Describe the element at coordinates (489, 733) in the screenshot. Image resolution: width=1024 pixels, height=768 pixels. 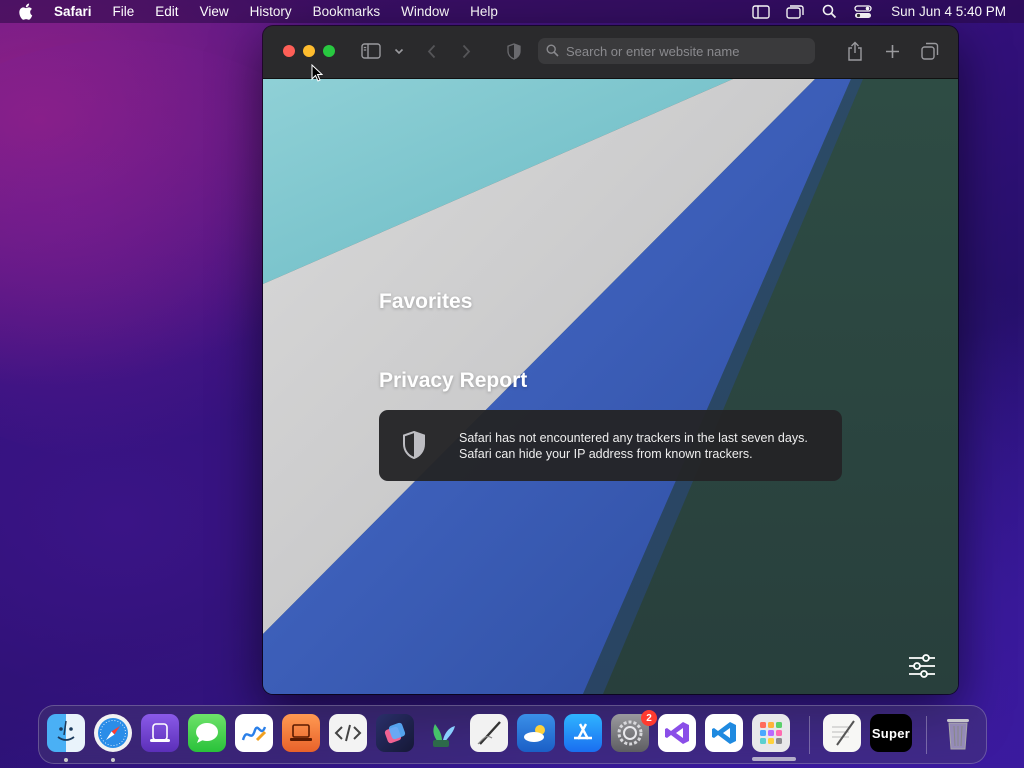
I see `pen-icon` at that location.